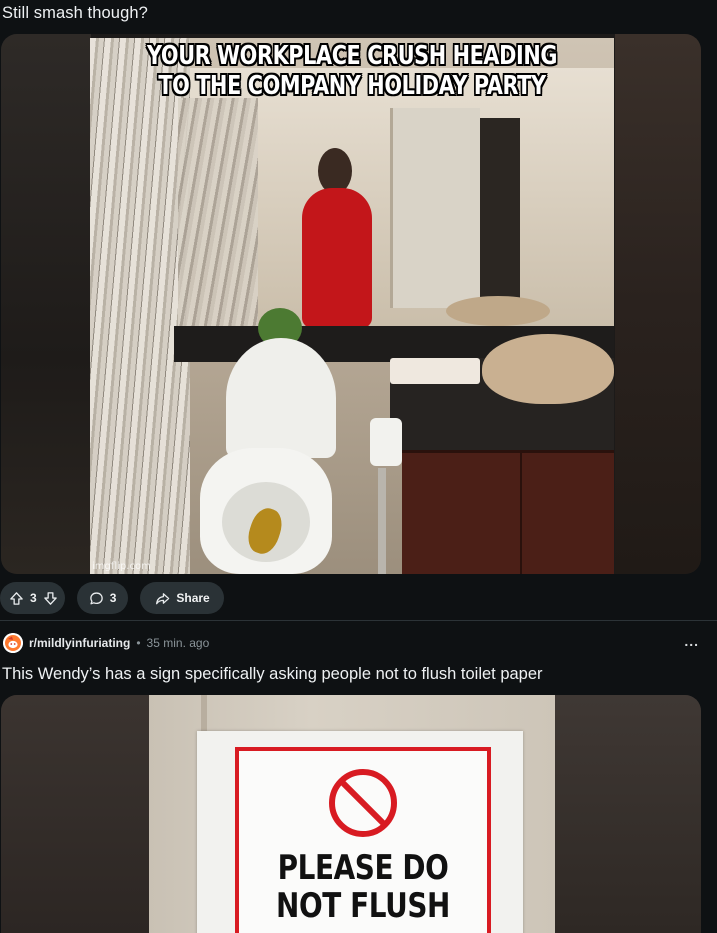  What do you see at coordinates (16, 598) in the screenshot?
I see `upvote-icon` at bounding box center [16, 598].